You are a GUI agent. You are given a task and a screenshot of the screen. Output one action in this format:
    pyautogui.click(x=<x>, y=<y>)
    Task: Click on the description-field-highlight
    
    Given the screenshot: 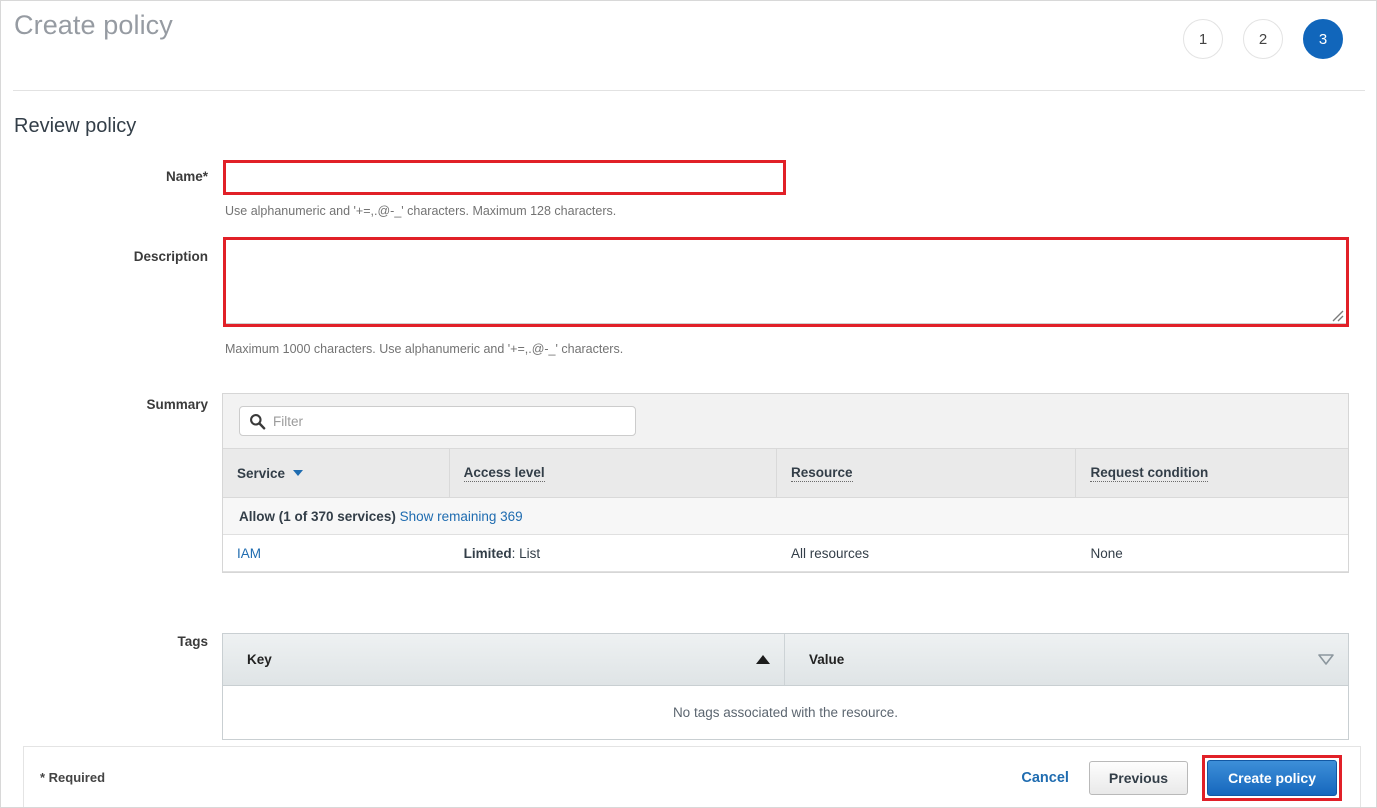 What is the action you would take?
    pyautogui.click(x=786, y=282)
    